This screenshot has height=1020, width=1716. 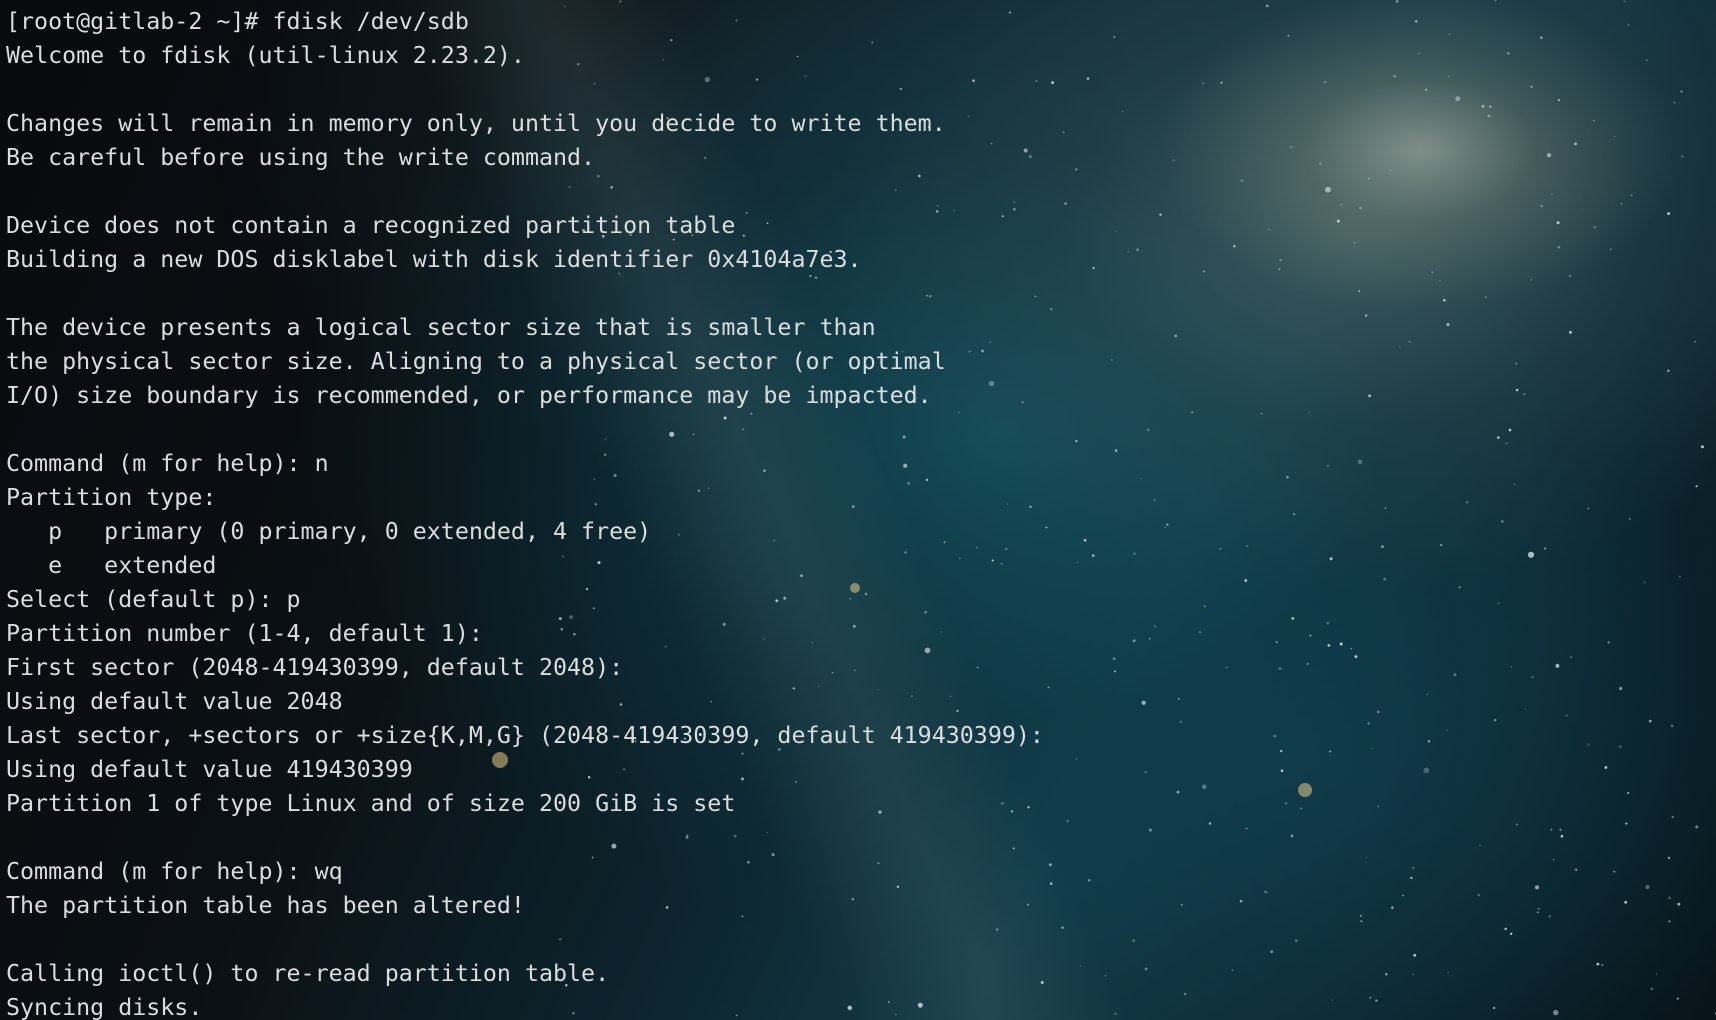 What do you see at coordinates (111, 497) in the screenshot?
I see `terminal-line: Partition type:` at bounding box center [111, 497].